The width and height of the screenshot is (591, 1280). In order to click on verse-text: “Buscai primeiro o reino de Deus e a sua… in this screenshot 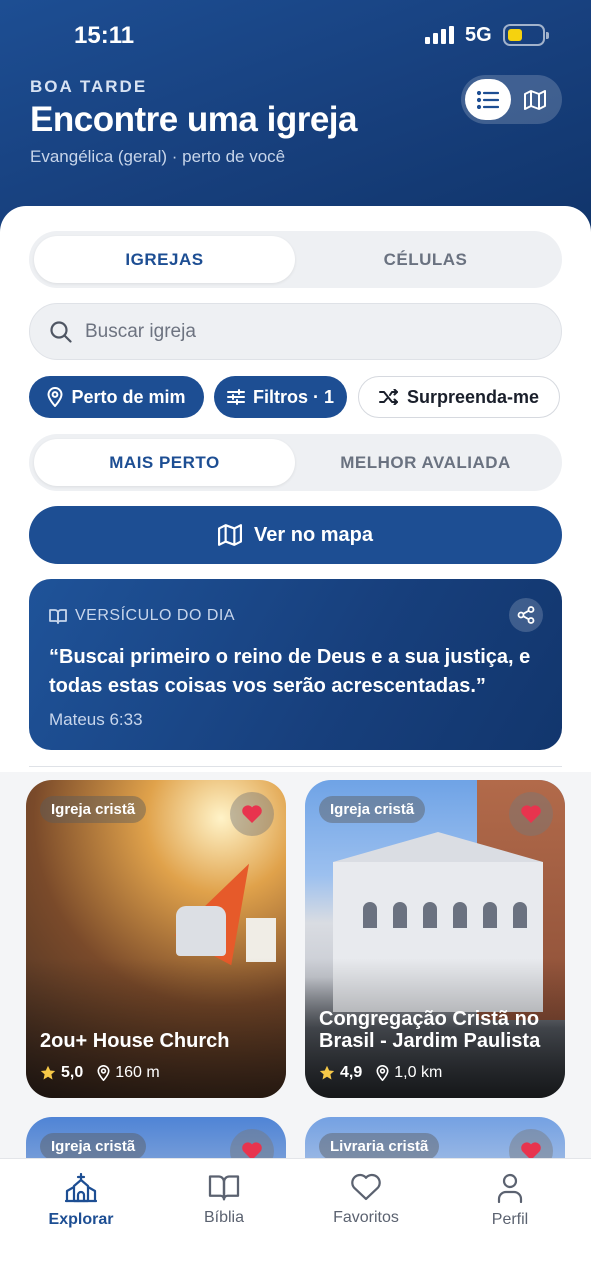, I will do `click(290, 671)`.